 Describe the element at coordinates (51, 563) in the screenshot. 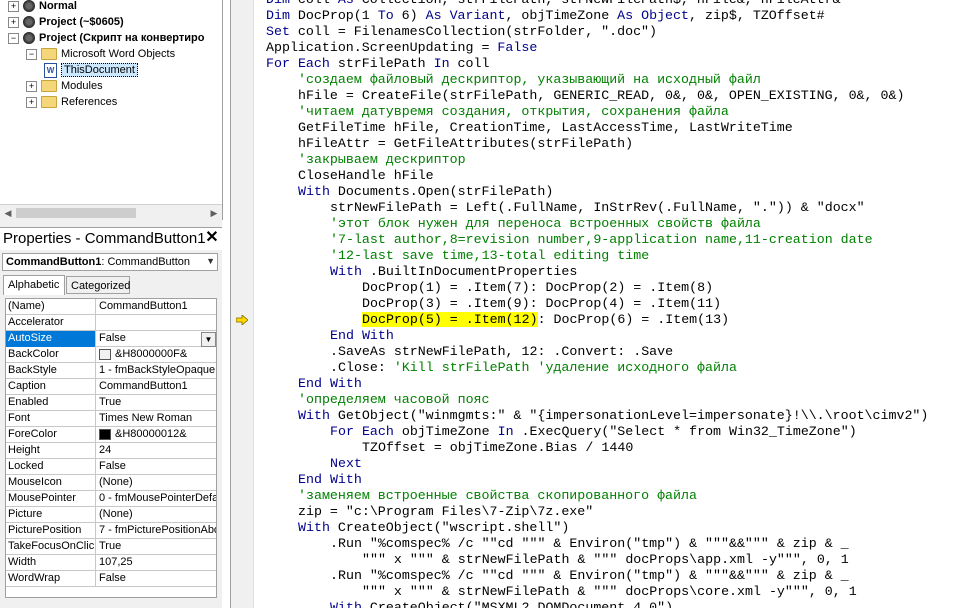

I see `property-name: Width` at that location.